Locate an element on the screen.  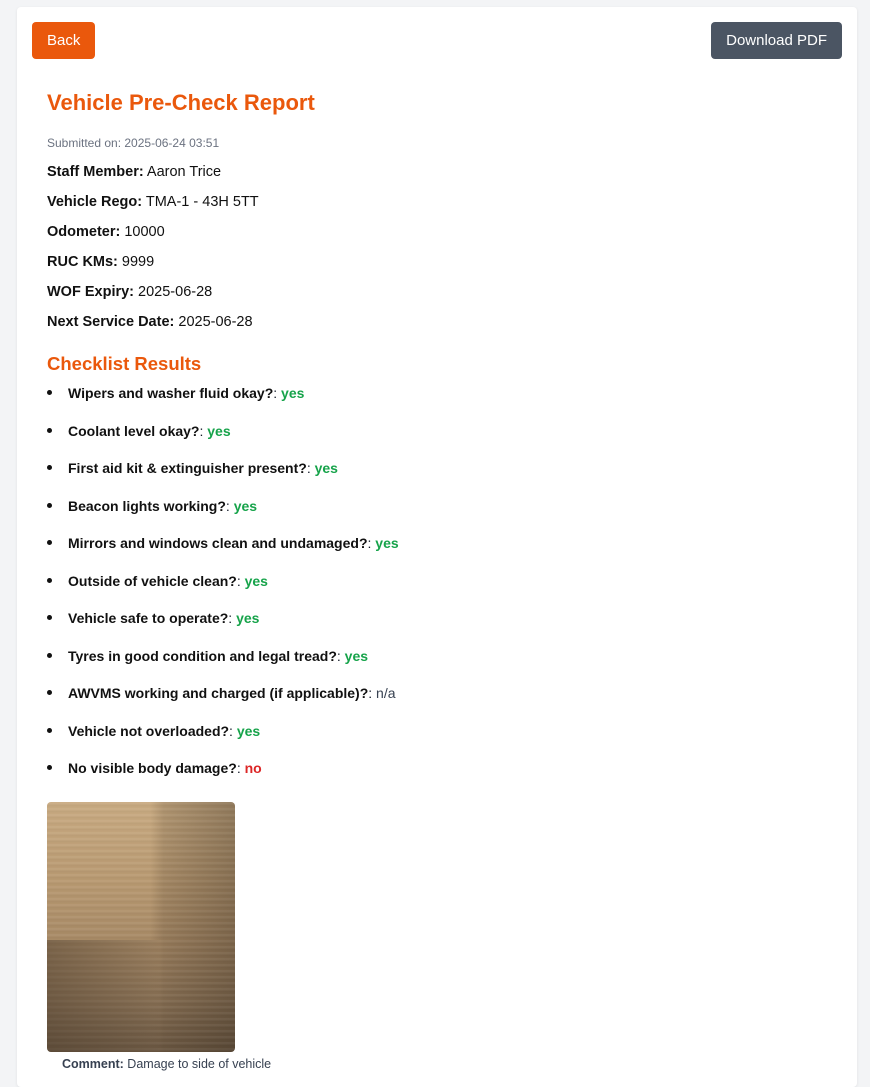
field-value: Aaron Trice is located at coordinates (184, 172).